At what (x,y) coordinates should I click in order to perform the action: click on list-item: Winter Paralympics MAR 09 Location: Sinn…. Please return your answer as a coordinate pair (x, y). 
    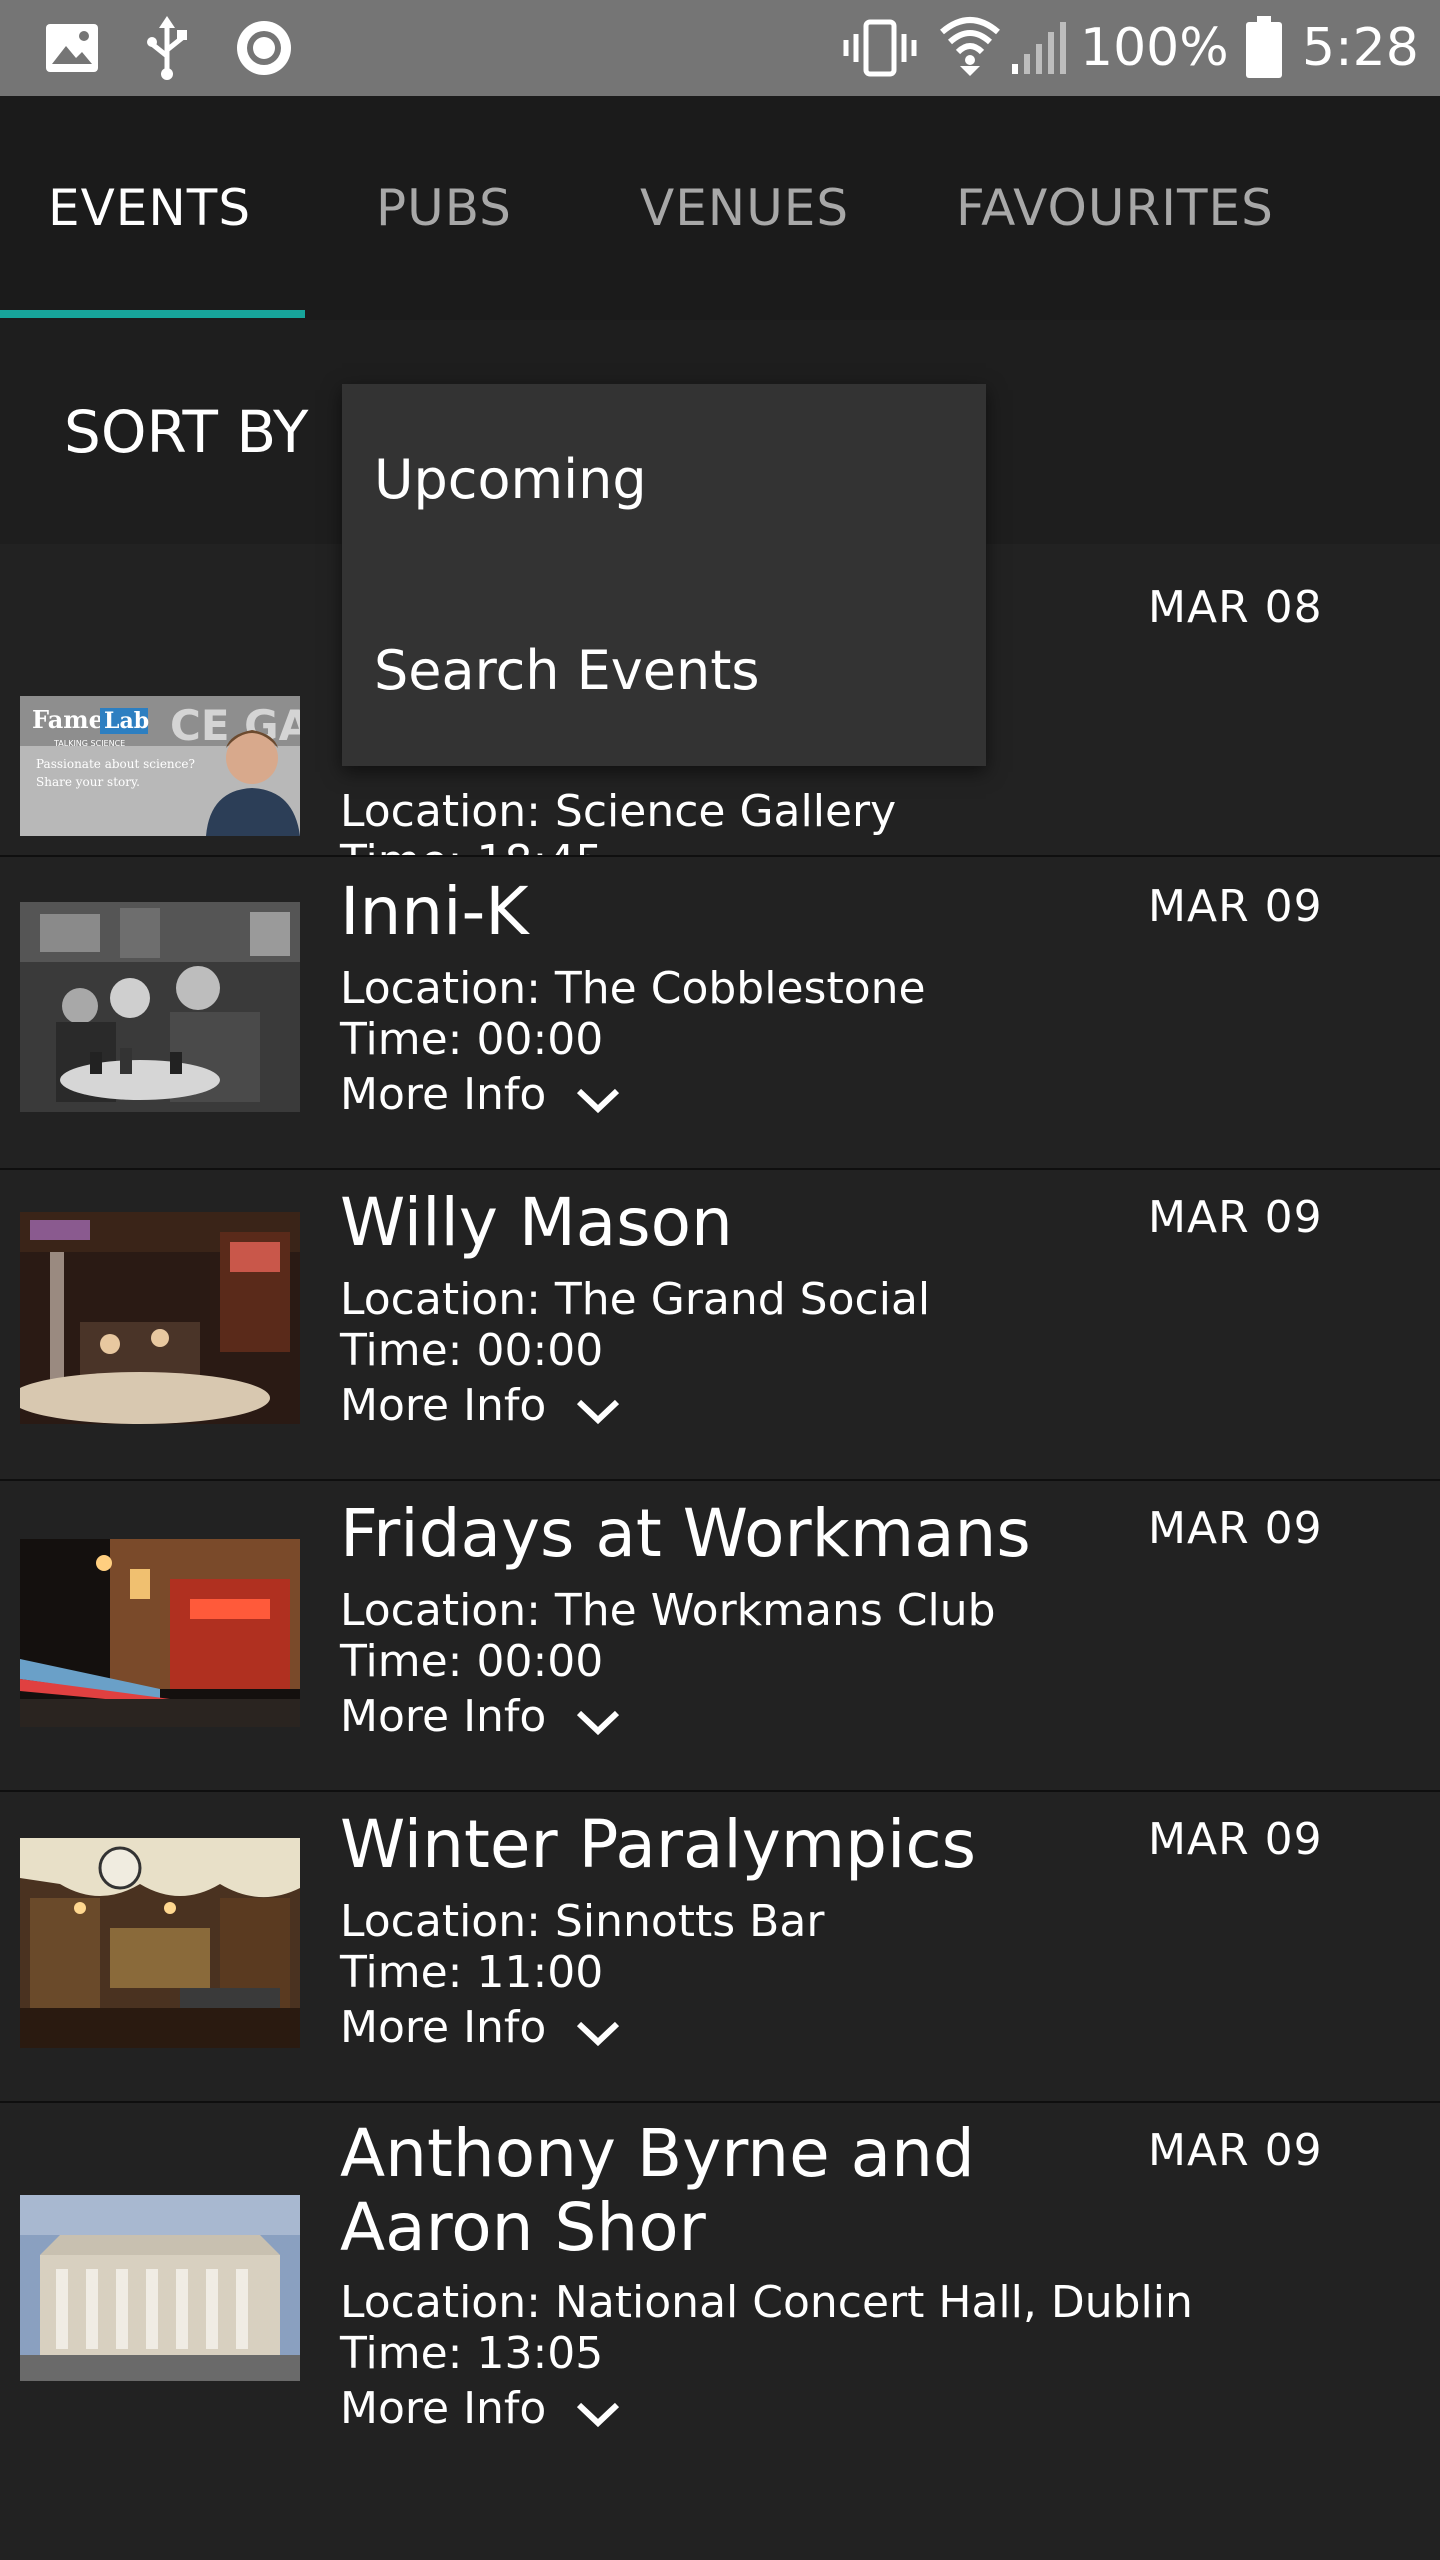
    Looking at the image, I should click on (720, 1946).